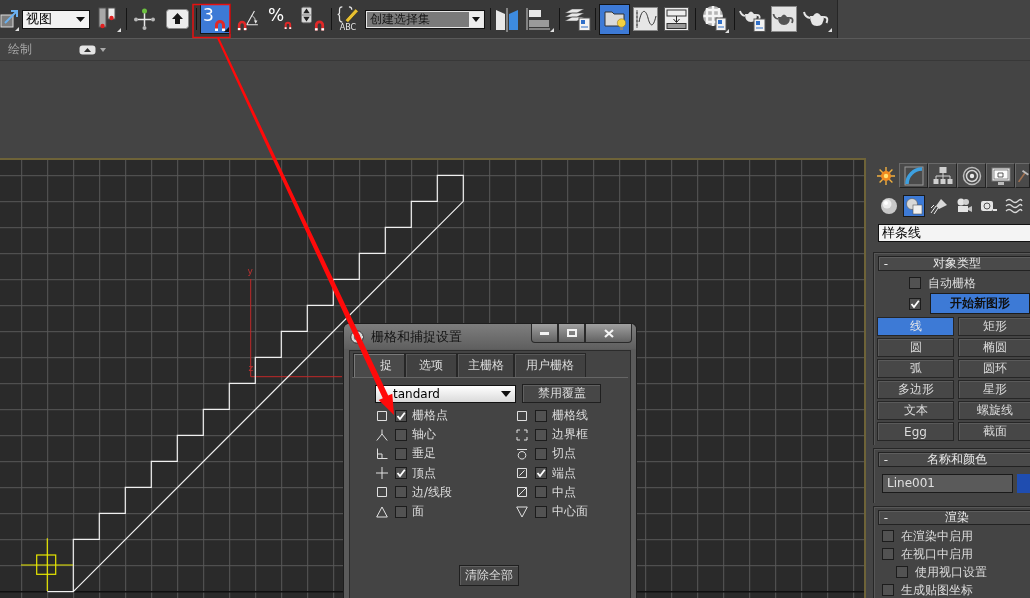  What do you see at coordinates (915, 431) in the screenshot?
I see `object-type-button: Egg` at bounding box center [915, 431].